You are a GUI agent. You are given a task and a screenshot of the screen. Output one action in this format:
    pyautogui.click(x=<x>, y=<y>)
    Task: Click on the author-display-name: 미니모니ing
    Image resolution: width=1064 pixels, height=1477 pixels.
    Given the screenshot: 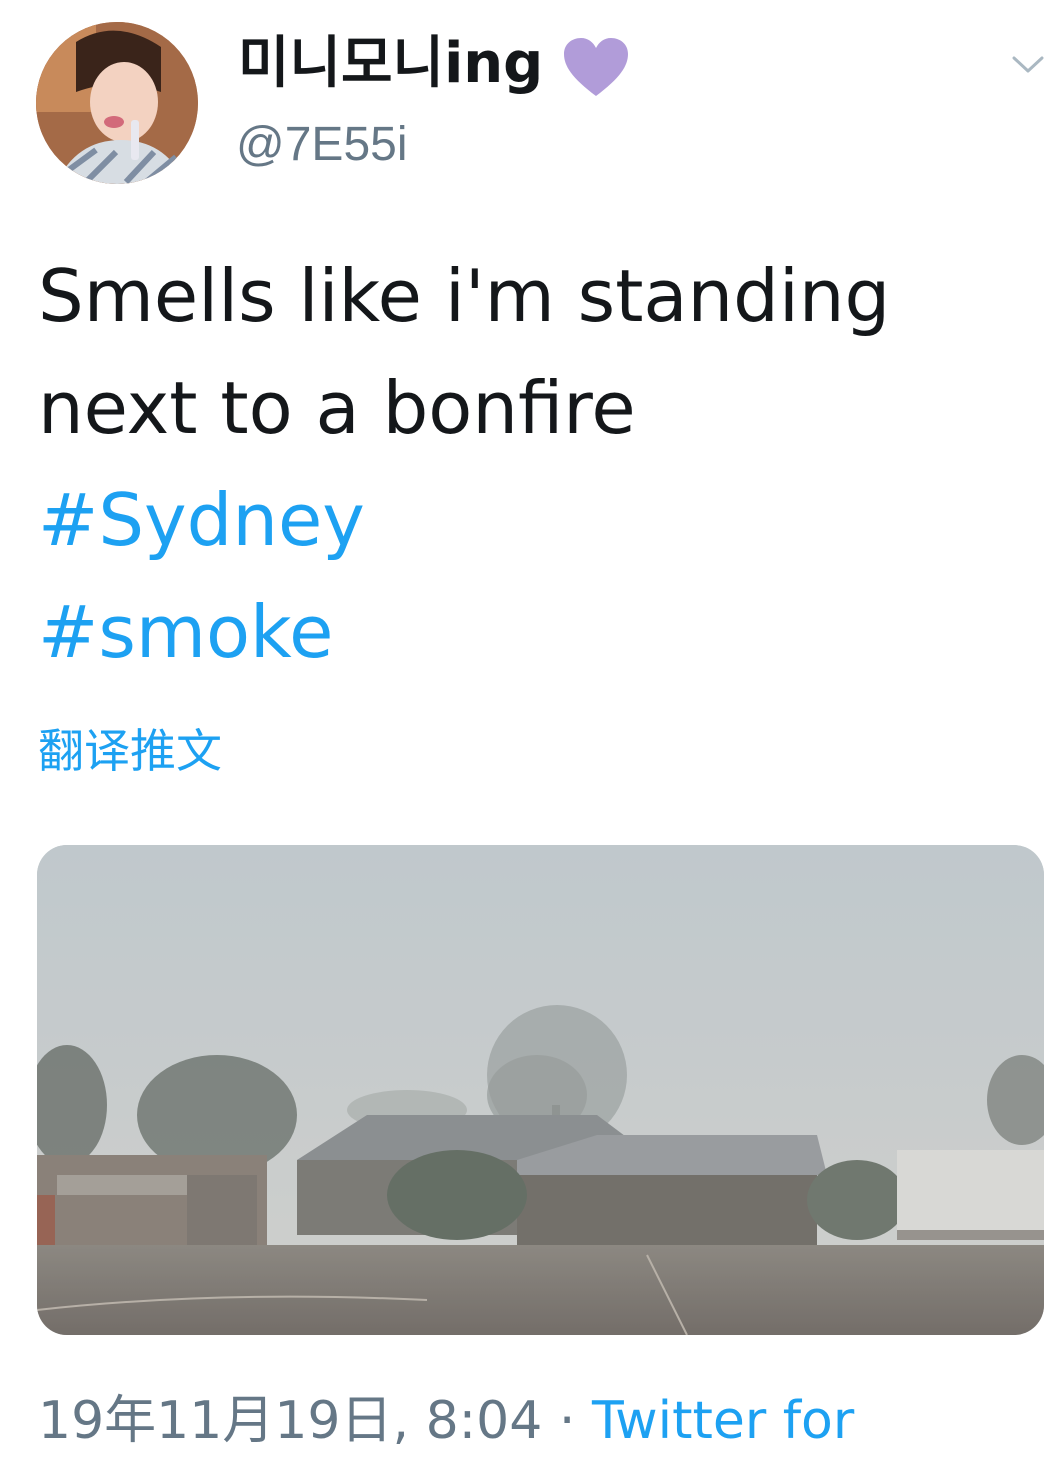 What is the action you would take?
    pyautogui.click(x=390, y=64)
    